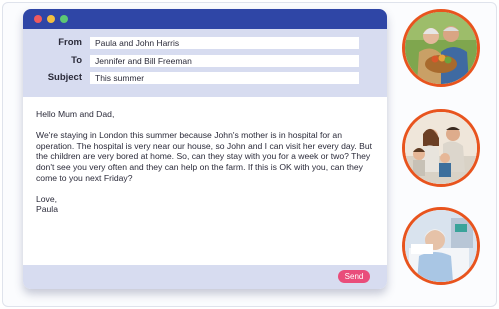 Image resolution: width=499 pixels, height=309 pixels. Describe the element at coordinates (64, 19) in the screenshot. I see `maximize-window-icon` at that location.